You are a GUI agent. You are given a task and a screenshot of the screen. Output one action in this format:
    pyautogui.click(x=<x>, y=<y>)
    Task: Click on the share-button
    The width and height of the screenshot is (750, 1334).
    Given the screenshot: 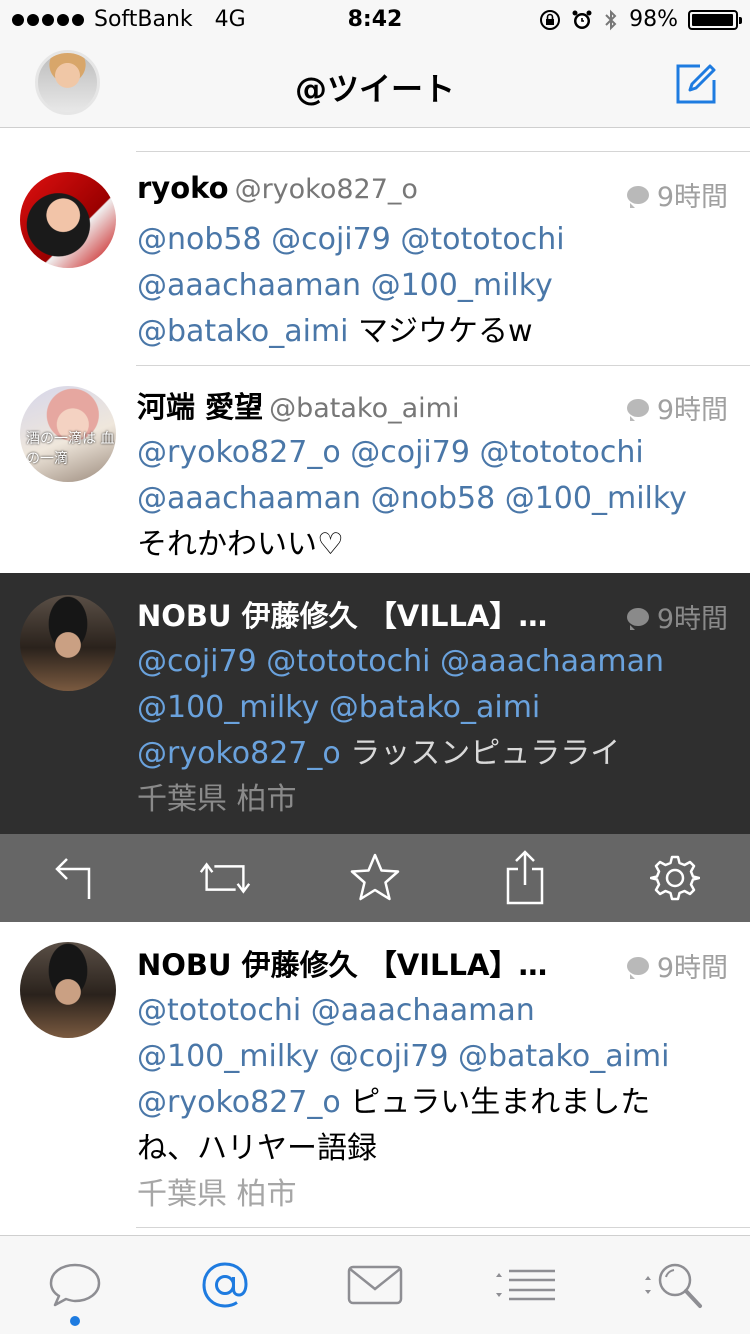 What is the action you would take?
    pyautogui.click(x=525, y=878)
    